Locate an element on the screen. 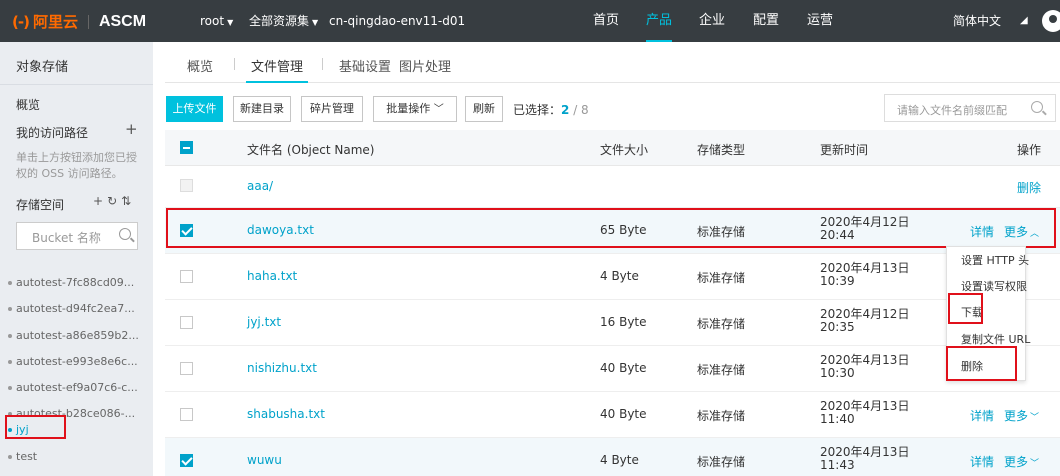 The image size is (1060, 476). selected-total: / 8 is located at coordinates (581, 110).